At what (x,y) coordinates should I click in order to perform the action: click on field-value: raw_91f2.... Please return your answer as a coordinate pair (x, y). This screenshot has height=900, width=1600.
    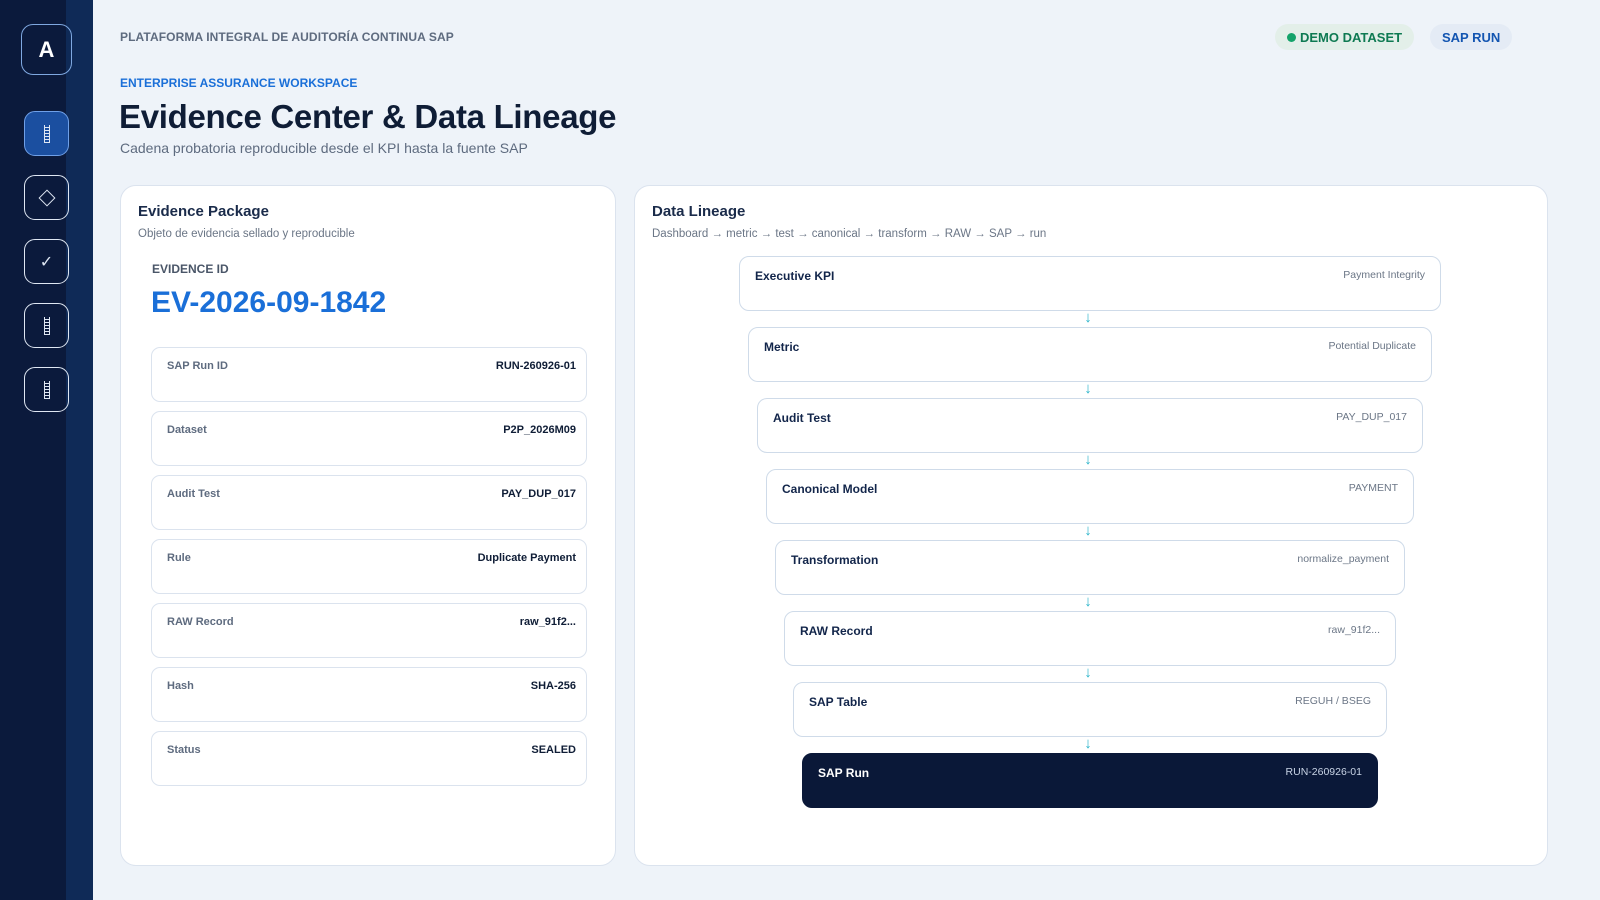
    Looking at the image, I should click on (547, 622).